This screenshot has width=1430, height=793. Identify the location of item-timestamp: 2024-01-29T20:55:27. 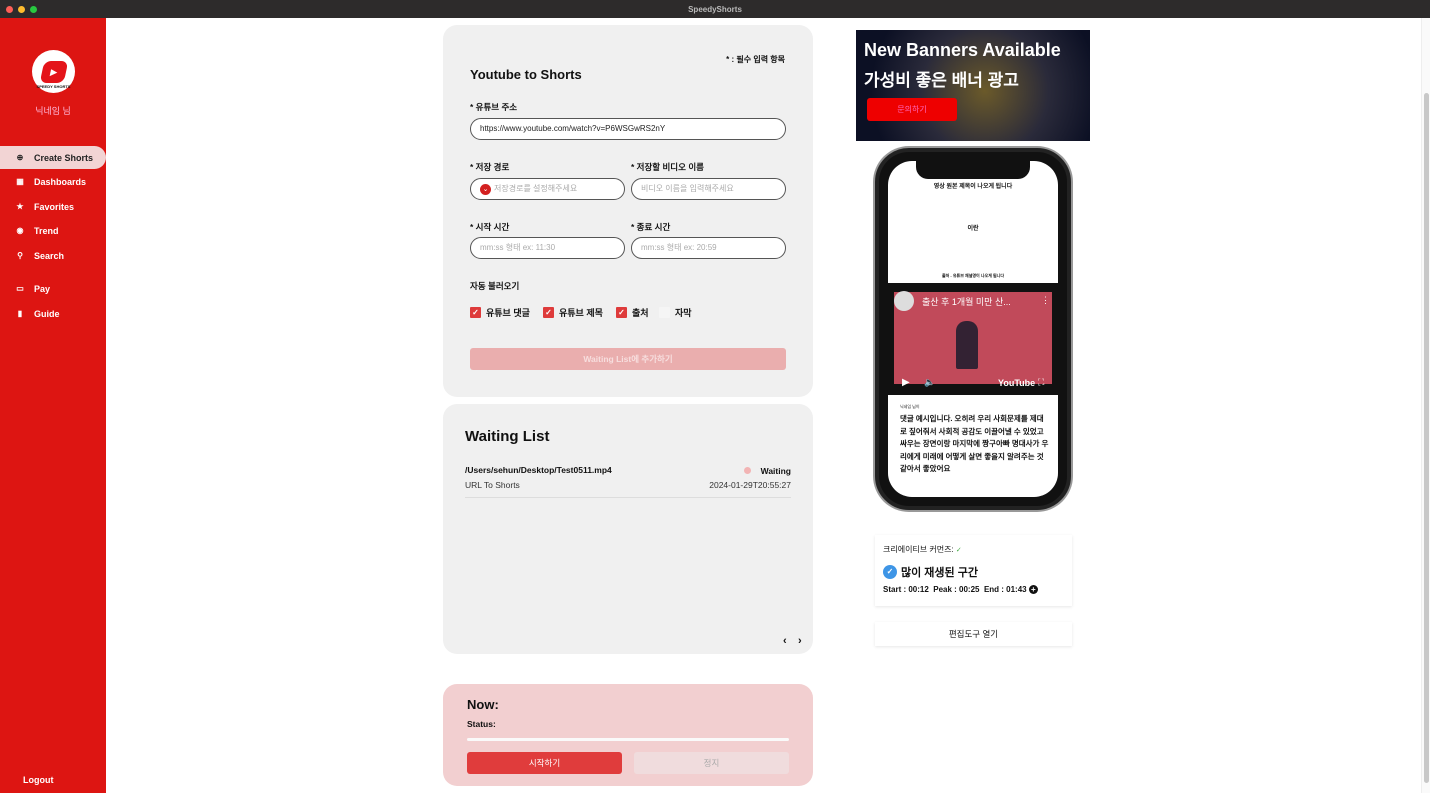
(750, 485).